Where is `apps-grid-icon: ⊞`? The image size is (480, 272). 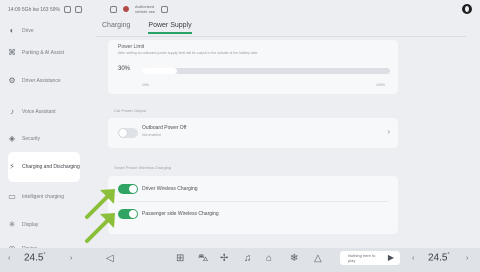 apps-grid-icon: ⊞ is located at coordinates (180, 258).